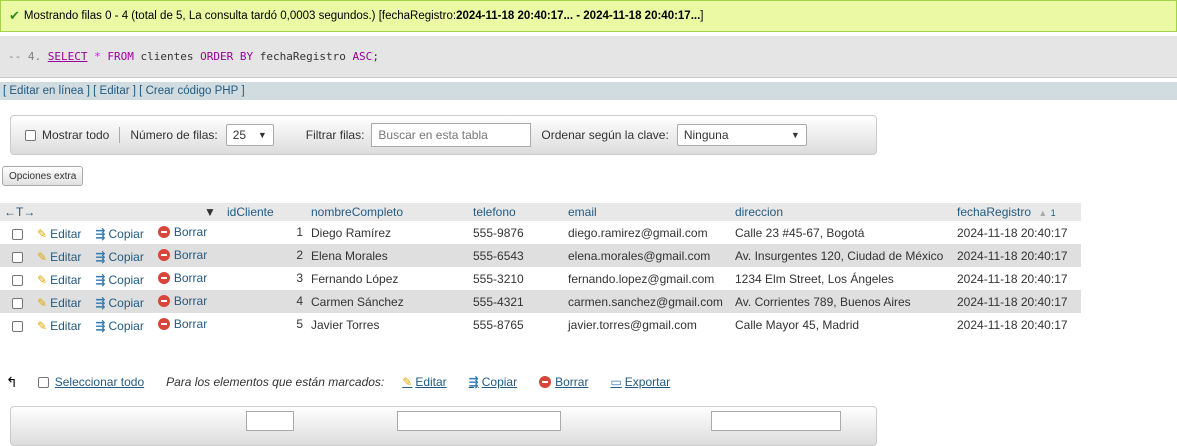 Image resolution: width=1177 pixels, height=446 pixels. Describe the element at coordinates (433, 135) in the screenshot. I see `filter-placeholder: Buscar en esta tabla` at that location.